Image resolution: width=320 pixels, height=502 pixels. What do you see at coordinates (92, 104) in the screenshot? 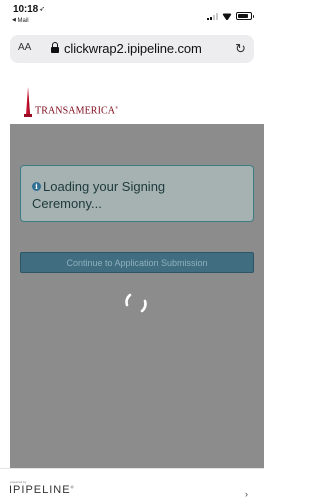
I see `transamerica-logo: TRANSAMERICA®` at bounding box center [92, 104].